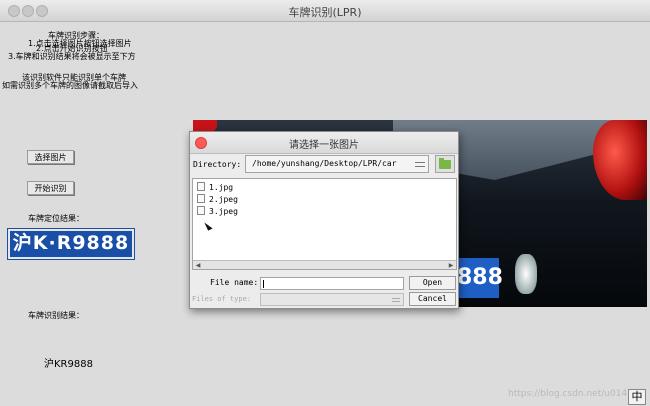 This screenshot has height=406, width=650. I want to click on plate-image: 沪K·R9888, so click(71, 244).